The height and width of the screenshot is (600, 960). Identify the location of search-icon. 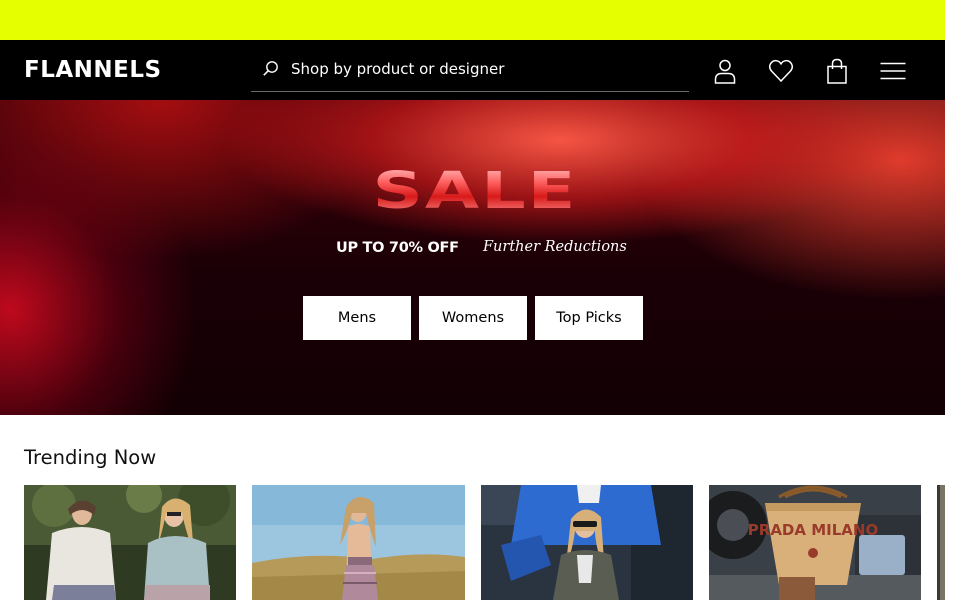
(271, 69).